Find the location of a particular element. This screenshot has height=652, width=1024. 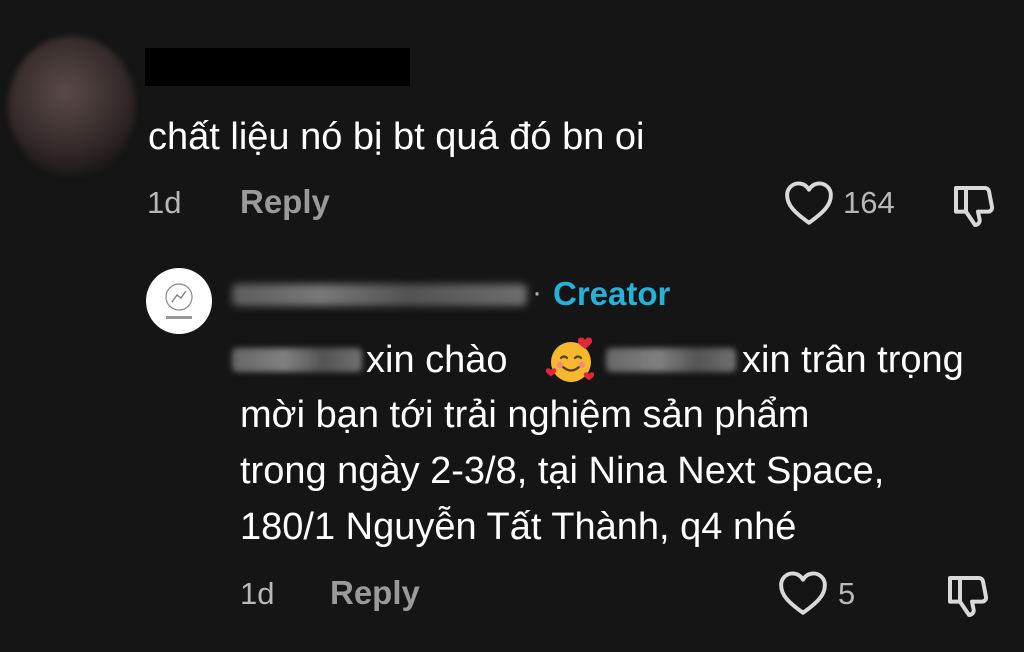

creator-badge: Creator is located at coordinates (612, 293).